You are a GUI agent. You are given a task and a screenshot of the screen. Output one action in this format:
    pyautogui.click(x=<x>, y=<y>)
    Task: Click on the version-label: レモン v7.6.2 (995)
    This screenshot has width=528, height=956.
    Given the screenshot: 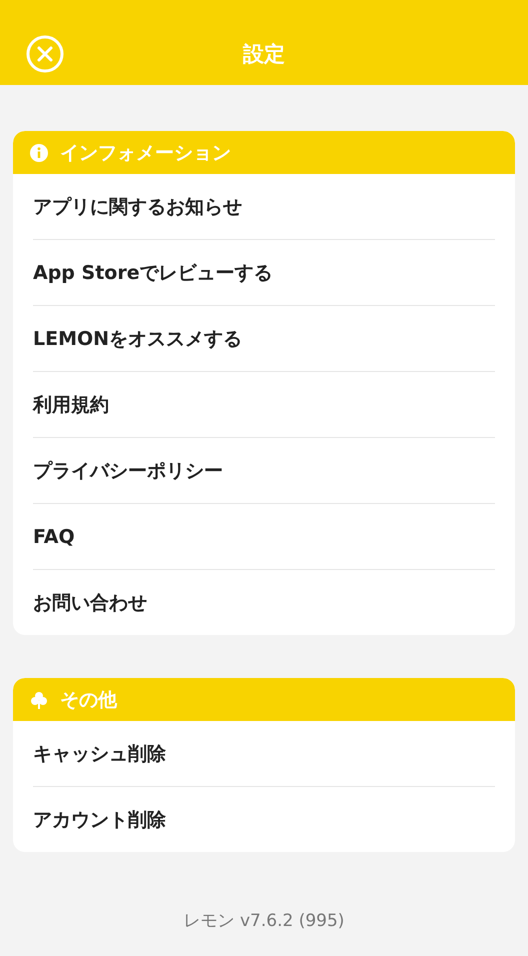 What is the action you would take?
    pyautogui.click(x=264, y=921)
    